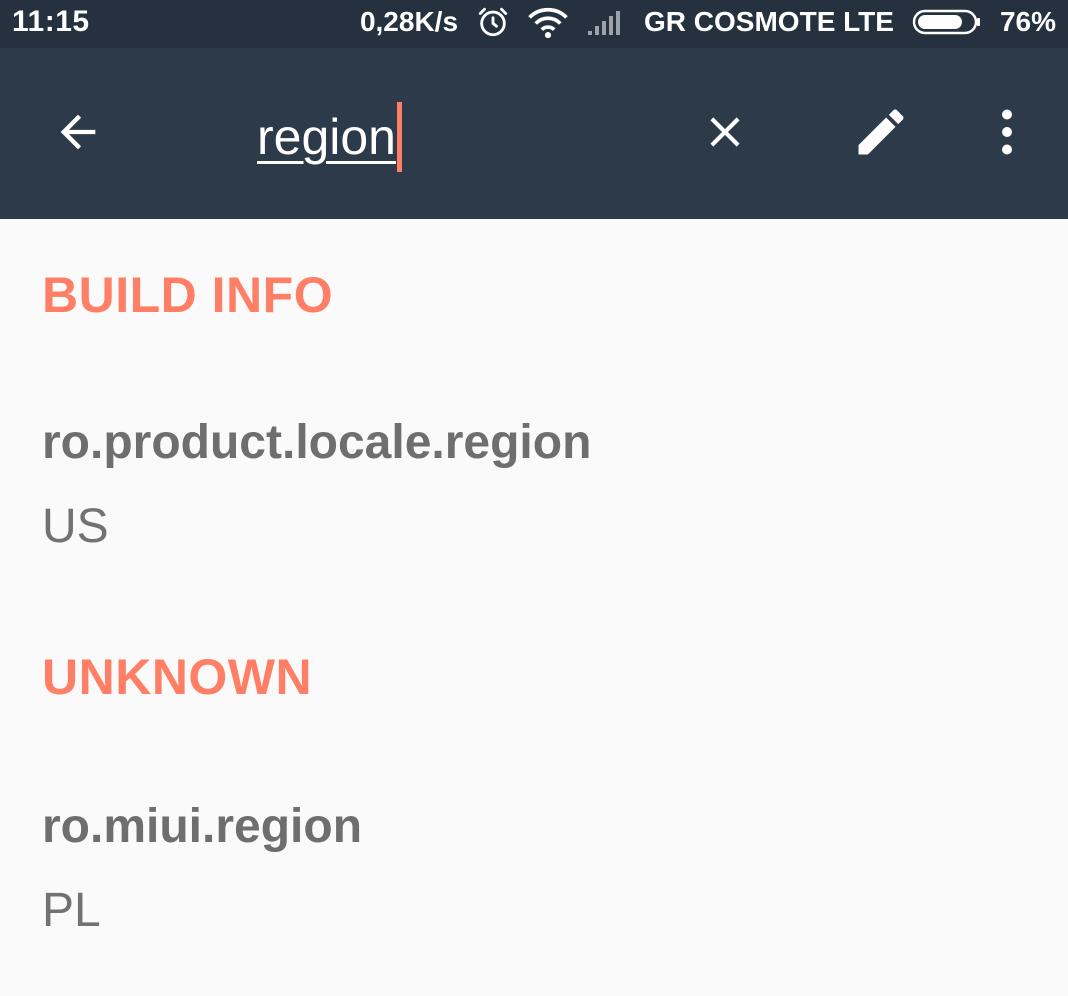 This screenshot has height=996, width=1068. What do you see at coordinates (606, 22) in the screenshot?
I see `cell-signal-icon` at bounding box center [606, 22].